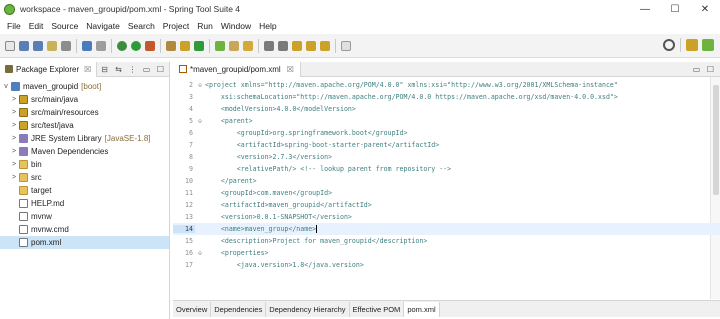 The image size is (720, 319). Describe the element at coordinates (150, 45) in the screenshot. I see `external-tools-icon` at that location.